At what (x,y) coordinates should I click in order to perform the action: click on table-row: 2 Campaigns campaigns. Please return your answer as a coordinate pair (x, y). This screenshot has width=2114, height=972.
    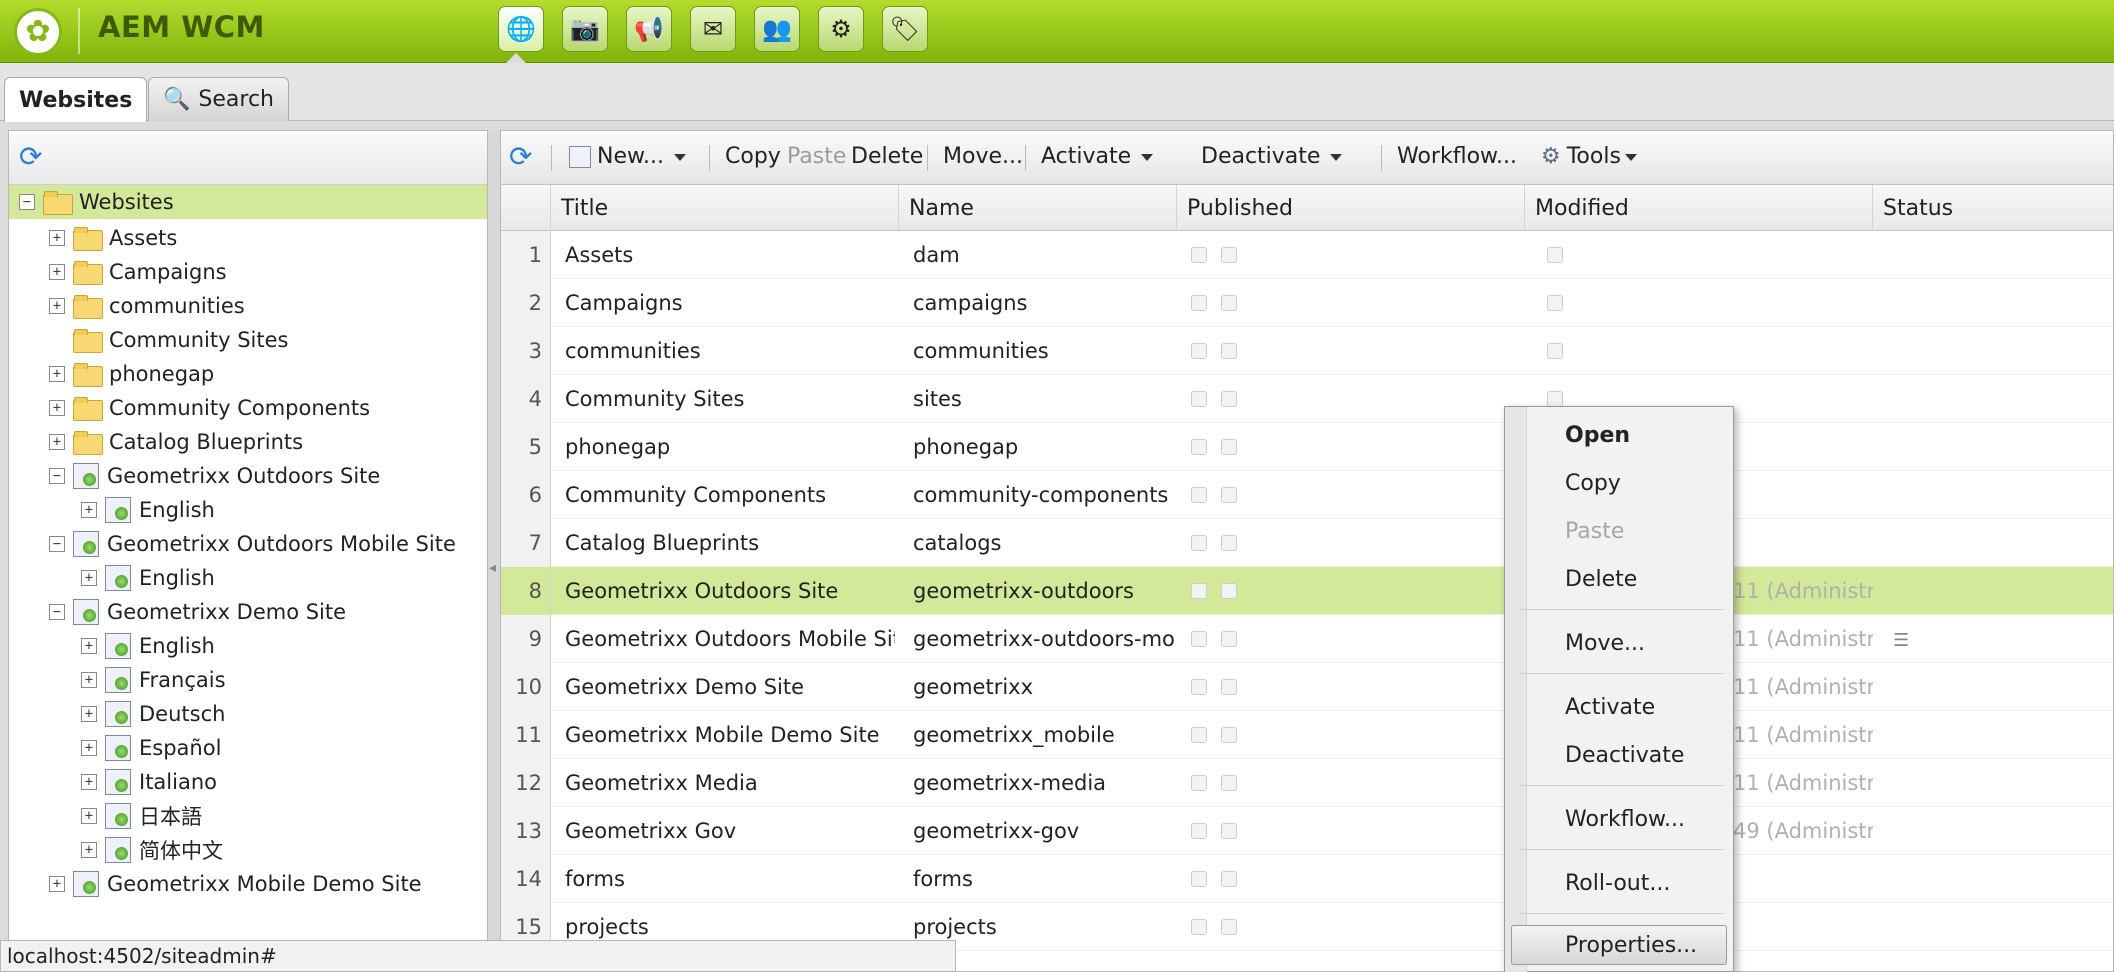
    Looking at the image, I should click on (1307, 303).